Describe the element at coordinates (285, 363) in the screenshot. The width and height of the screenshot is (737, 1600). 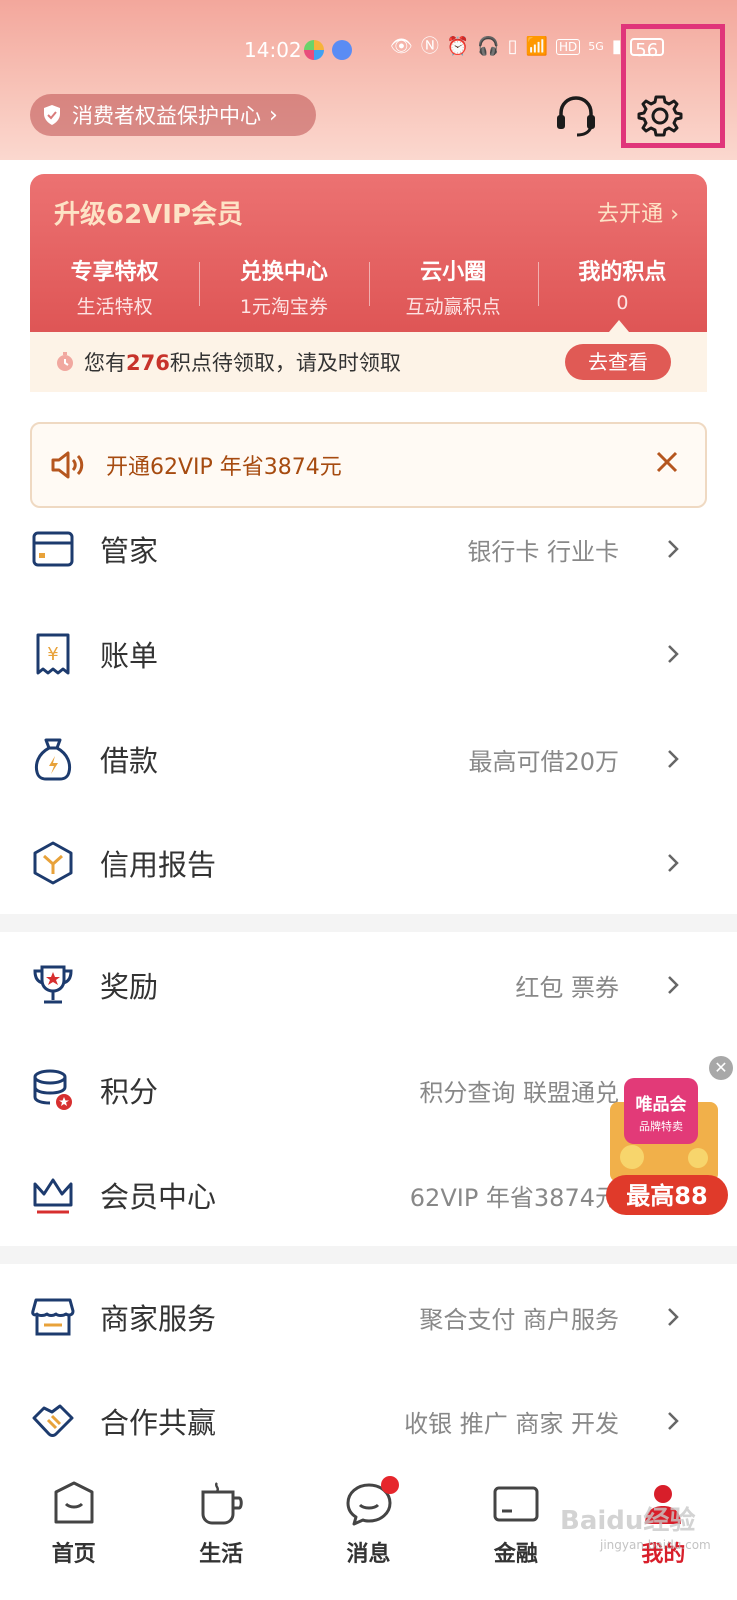
I see `points-suffix: 积点待领取，请及时领取` at that location.